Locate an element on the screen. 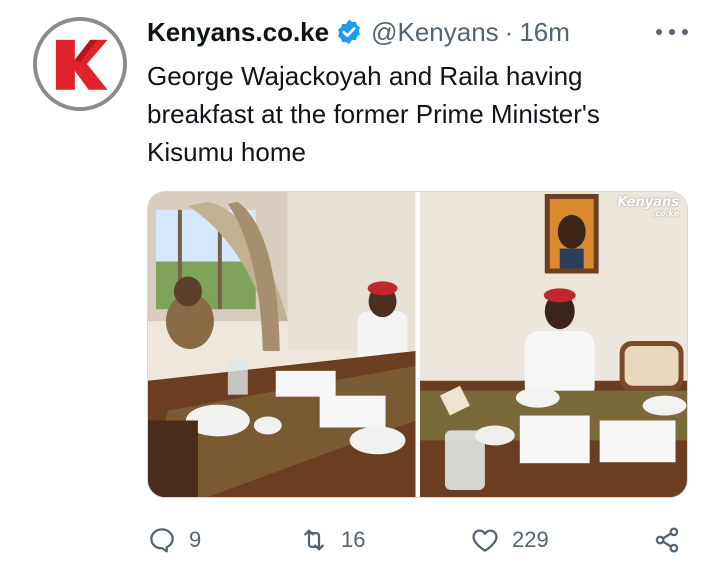 This screenshot has height=568, width=720. reply-button: 9 is located at coordinates (174, 540).